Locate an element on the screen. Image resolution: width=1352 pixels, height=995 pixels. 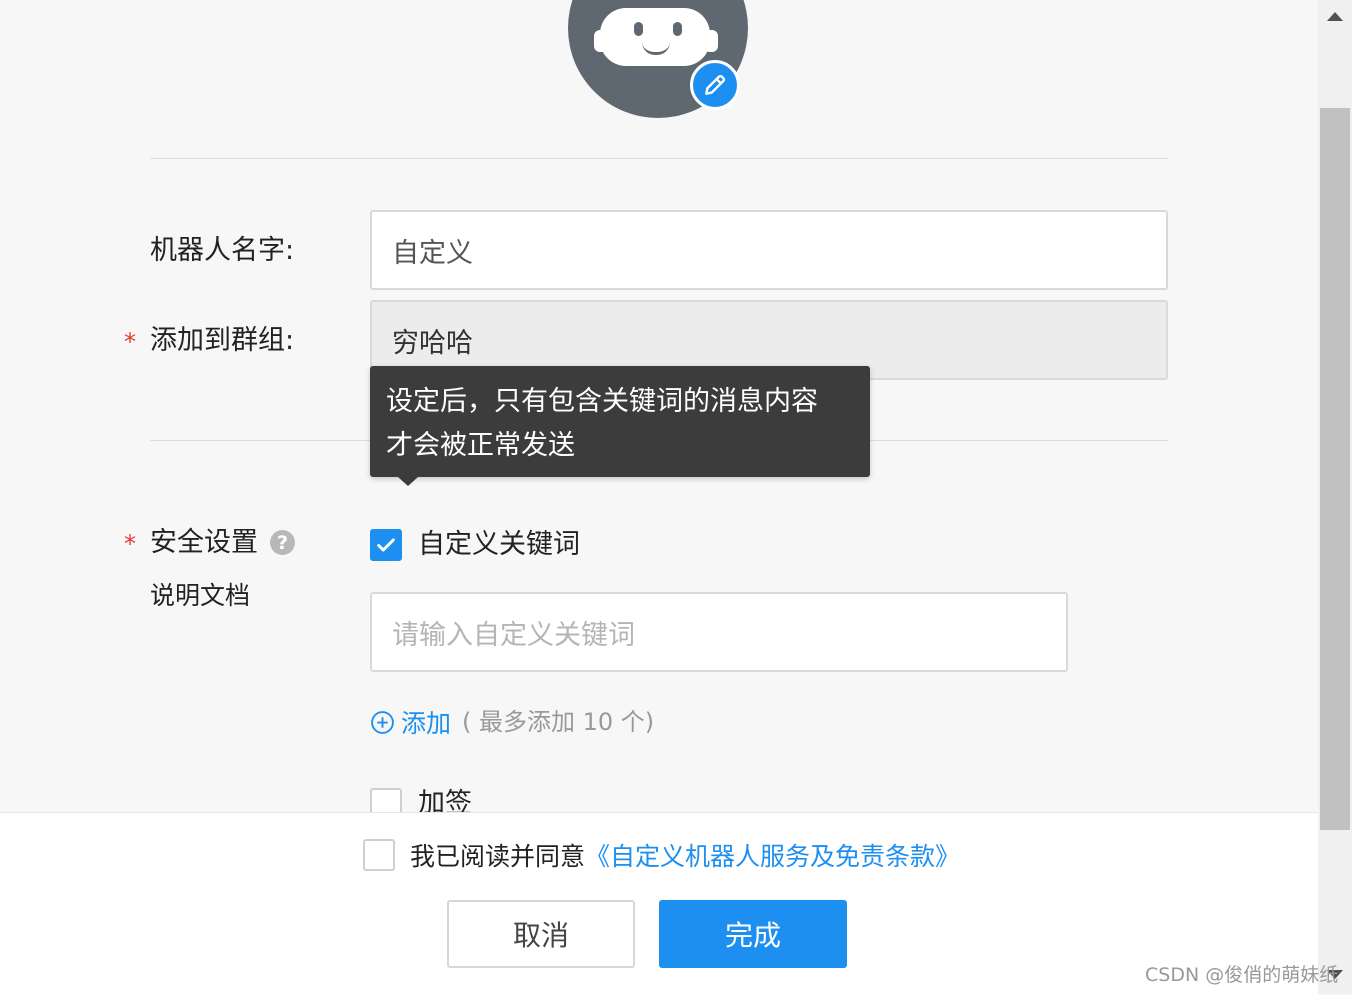
agree-text: 我已阅读并同意《自定义机器人服务及免责条款》 is located at coordinates (685, 857).